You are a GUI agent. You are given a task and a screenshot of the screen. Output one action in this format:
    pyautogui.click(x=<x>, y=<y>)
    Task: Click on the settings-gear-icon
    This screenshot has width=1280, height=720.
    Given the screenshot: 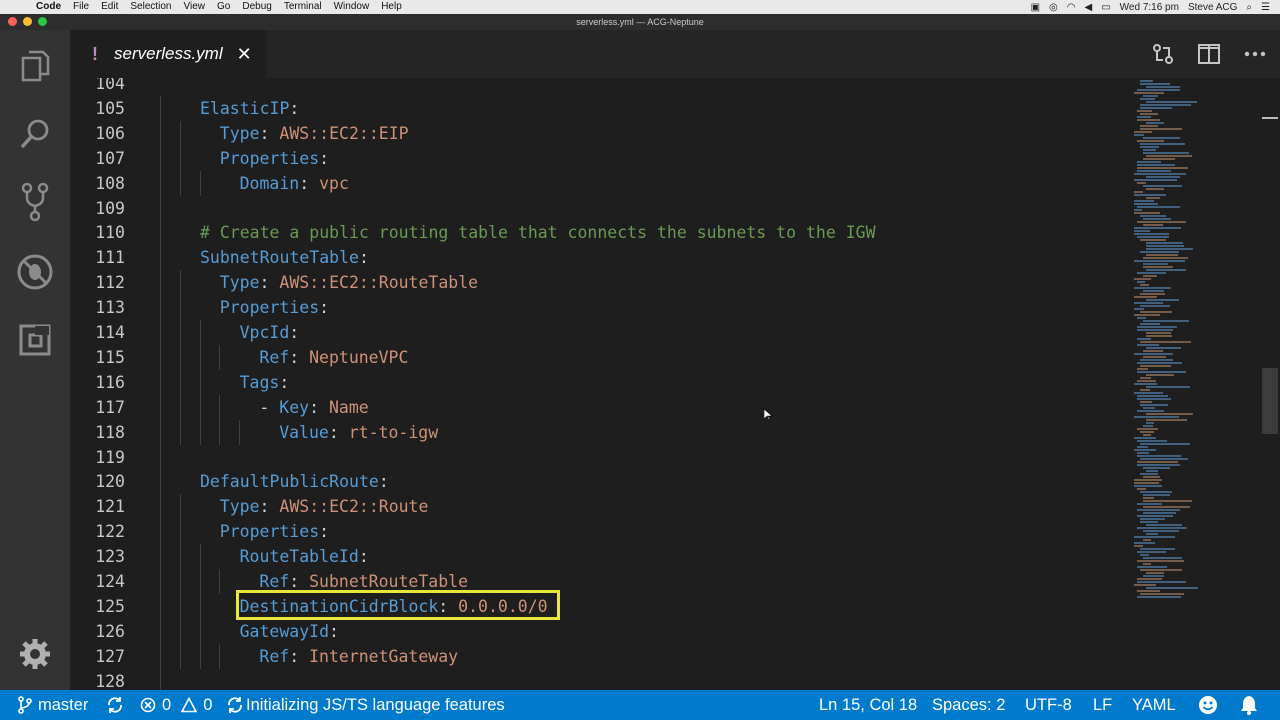 What is the action you would take?
    pyautogui.click(x=35, y=654)
    